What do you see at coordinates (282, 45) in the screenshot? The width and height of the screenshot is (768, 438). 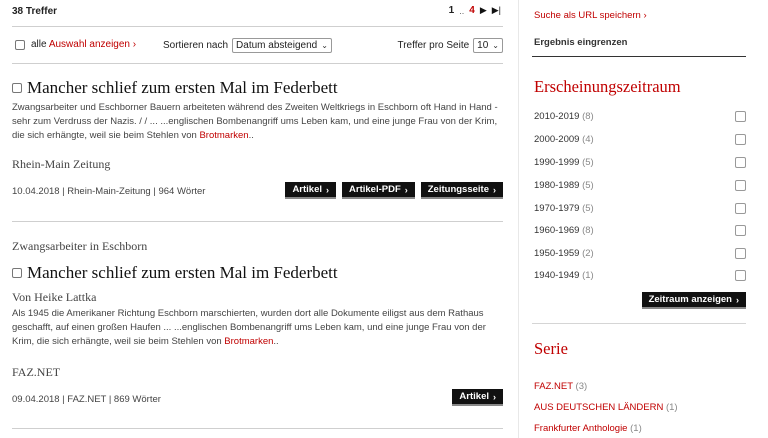 I see `sort-select: Datum absteigend ⌄` at bounding box center [282, 45].